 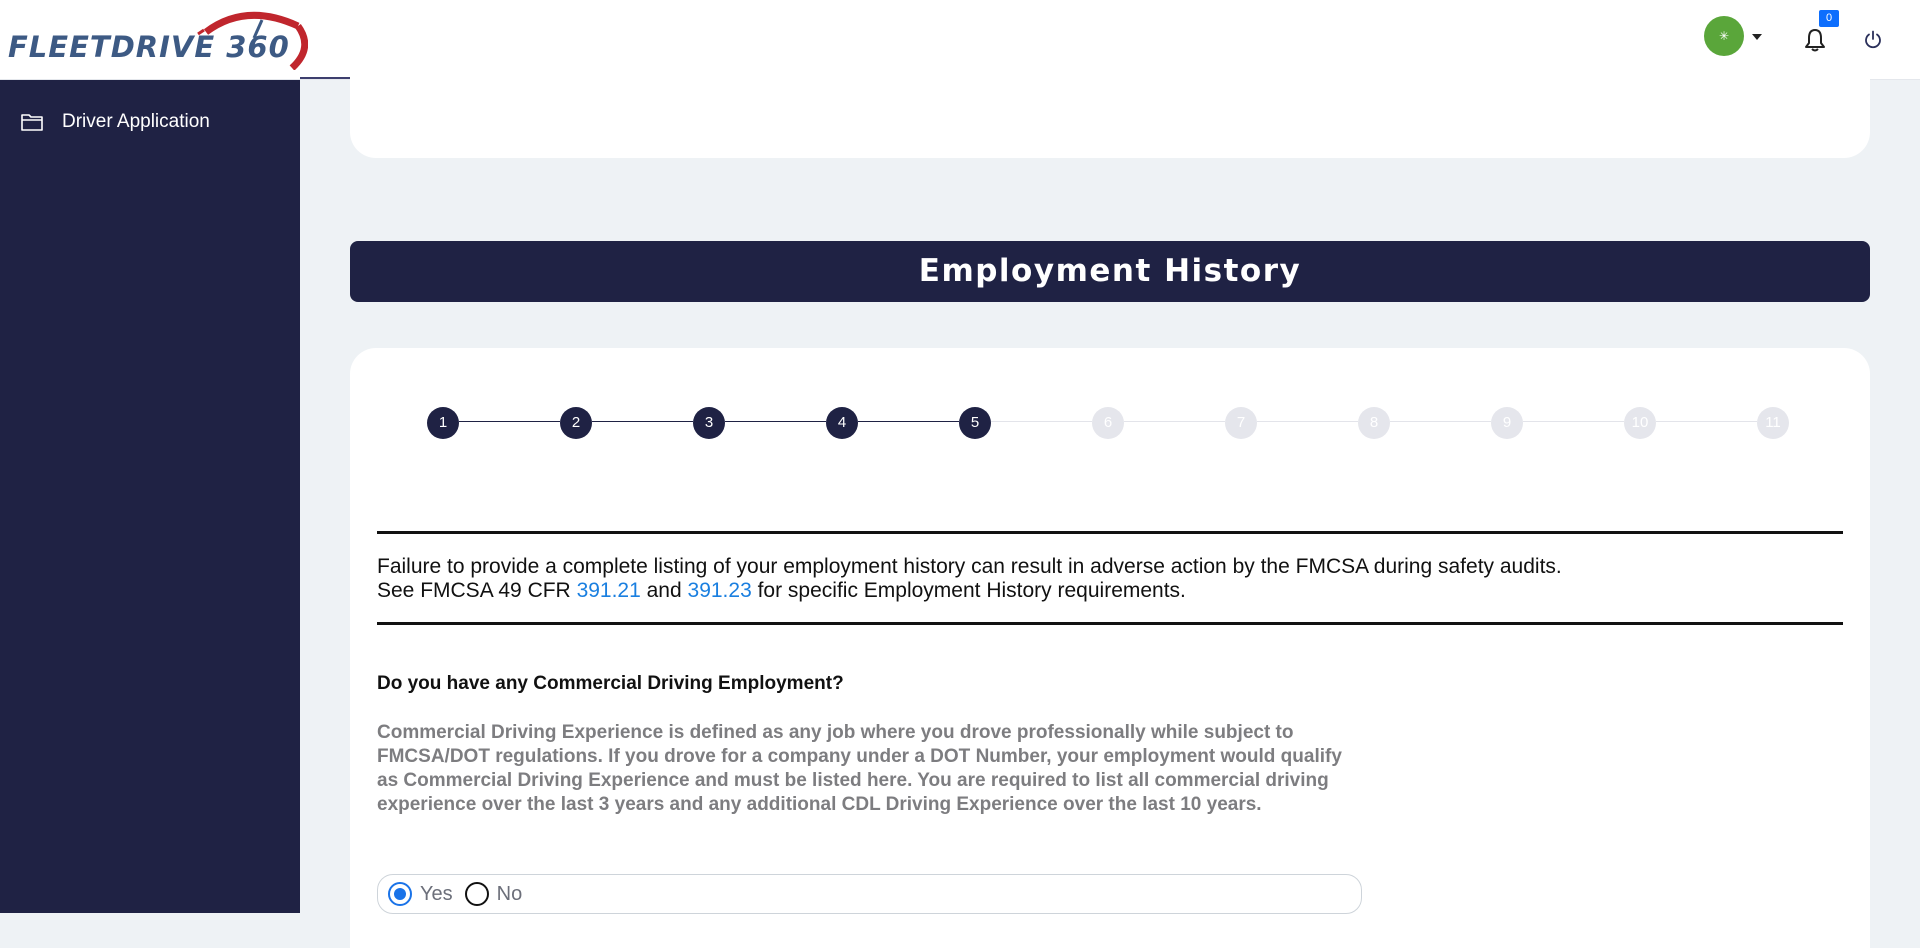 I want to click on section-title: Employment History, so click(x=1110, y=271).